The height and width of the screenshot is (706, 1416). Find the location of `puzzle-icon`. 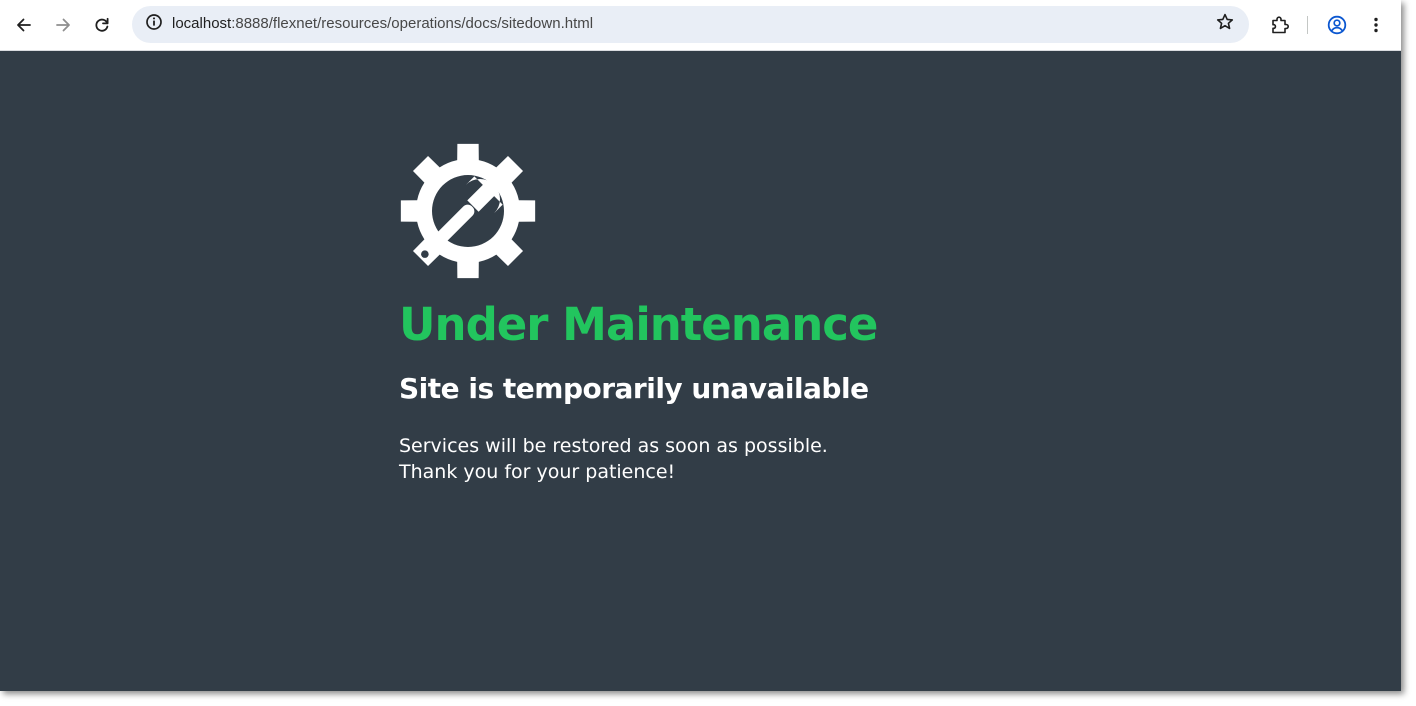

puzzle-icon is located at coordinates (1280, 25).